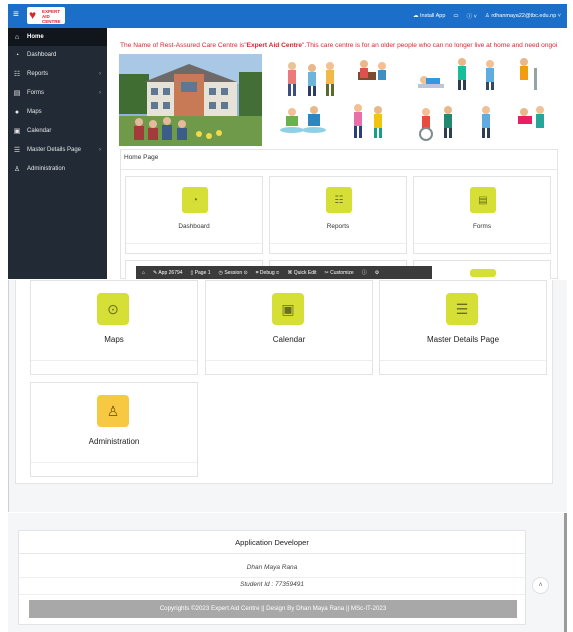 The width and height of the screenshot is (573, 632). What do you see at coordinates (364, 272) in the screenshot?
I see `info-icon: ⓘ` at bounding box center [364, 272].